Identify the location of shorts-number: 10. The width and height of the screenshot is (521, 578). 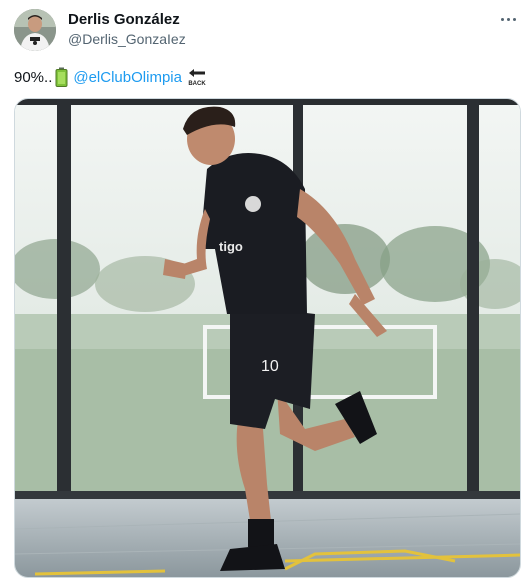
(270, 366).